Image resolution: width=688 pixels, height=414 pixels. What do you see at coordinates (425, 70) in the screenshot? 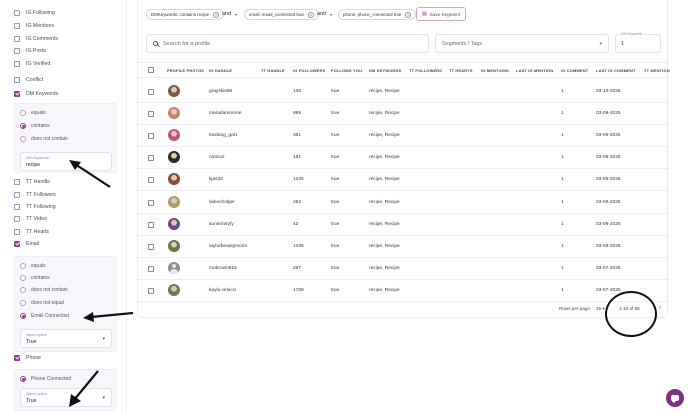
I see `column-header: TT FOLLOWERS` at bounding box center [425, 70].